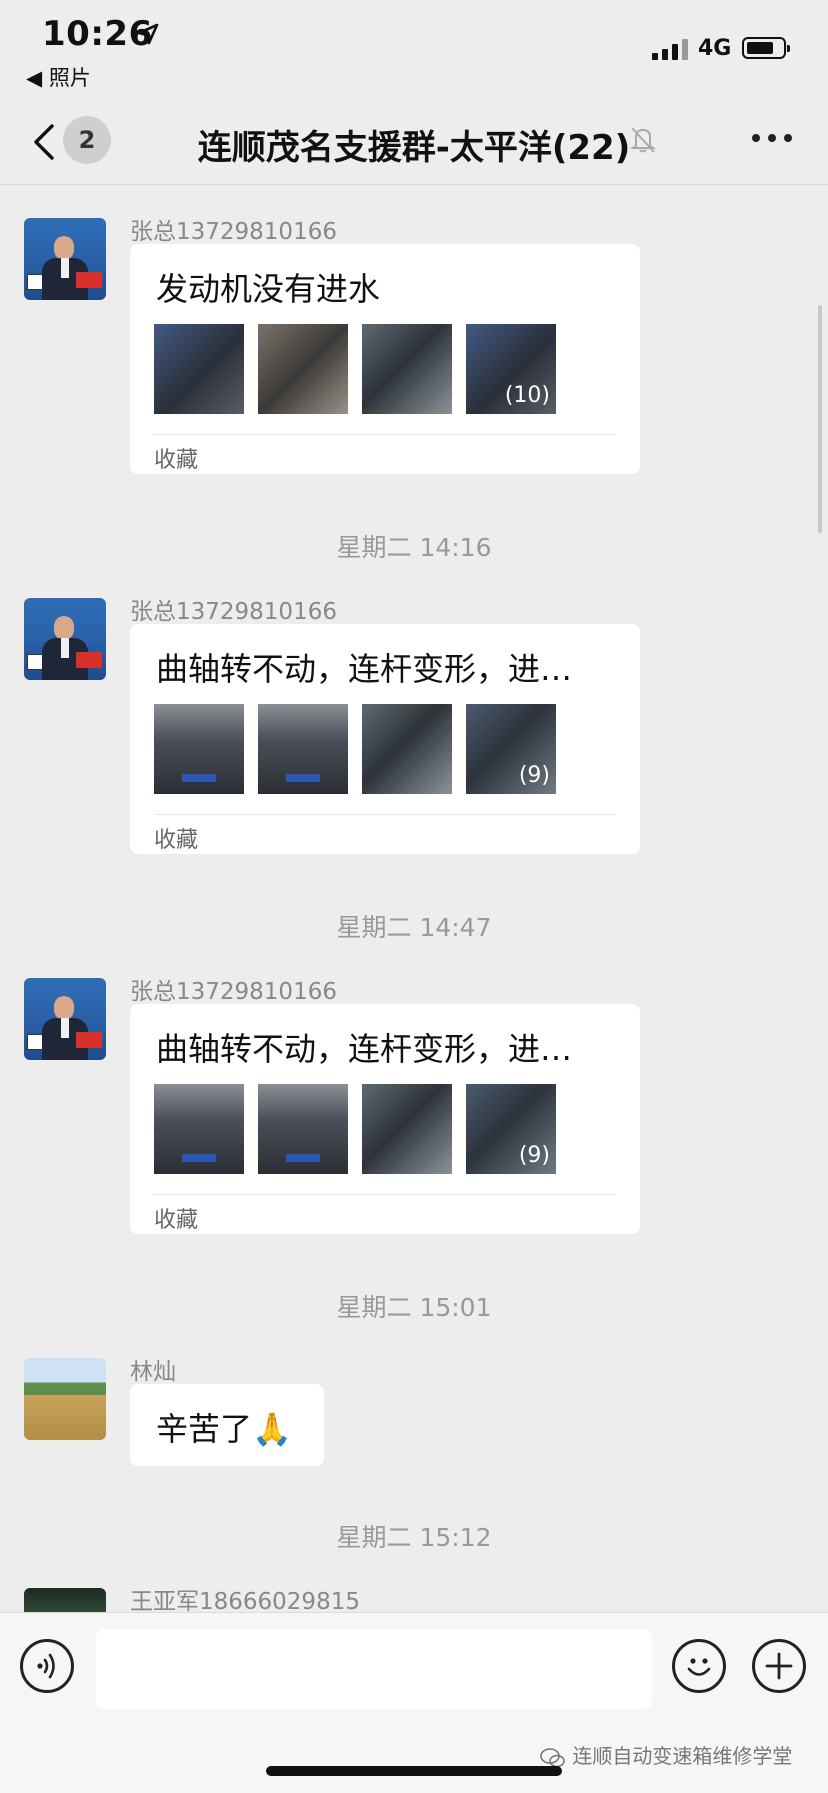  What do you see at coordinates (414, 1771) in the screenshot?
I see `home-indicator` at bounding box center [414, 1771].